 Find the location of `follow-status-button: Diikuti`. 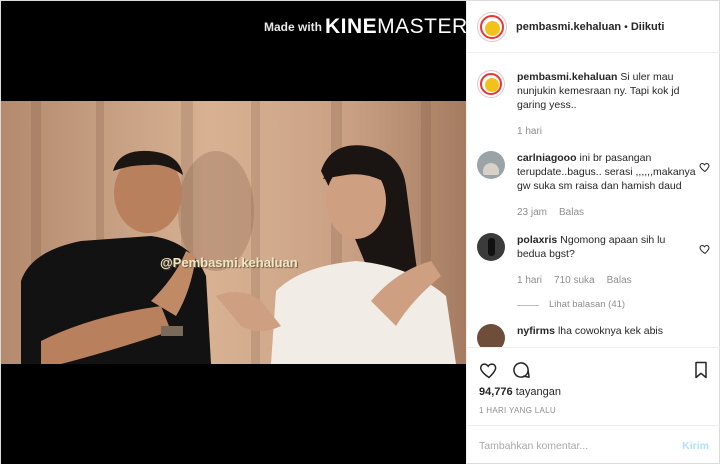

follow-status-button: Diikuti is located at coordinates (648, 27).